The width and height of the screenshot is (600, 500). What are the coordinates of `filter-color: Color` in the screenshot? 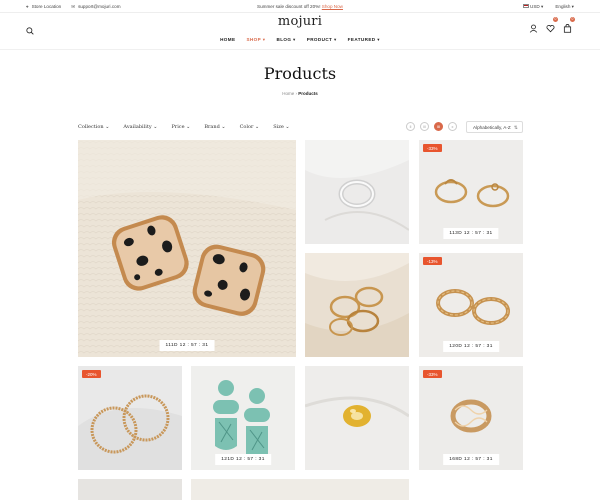 It's located at (250, 127).